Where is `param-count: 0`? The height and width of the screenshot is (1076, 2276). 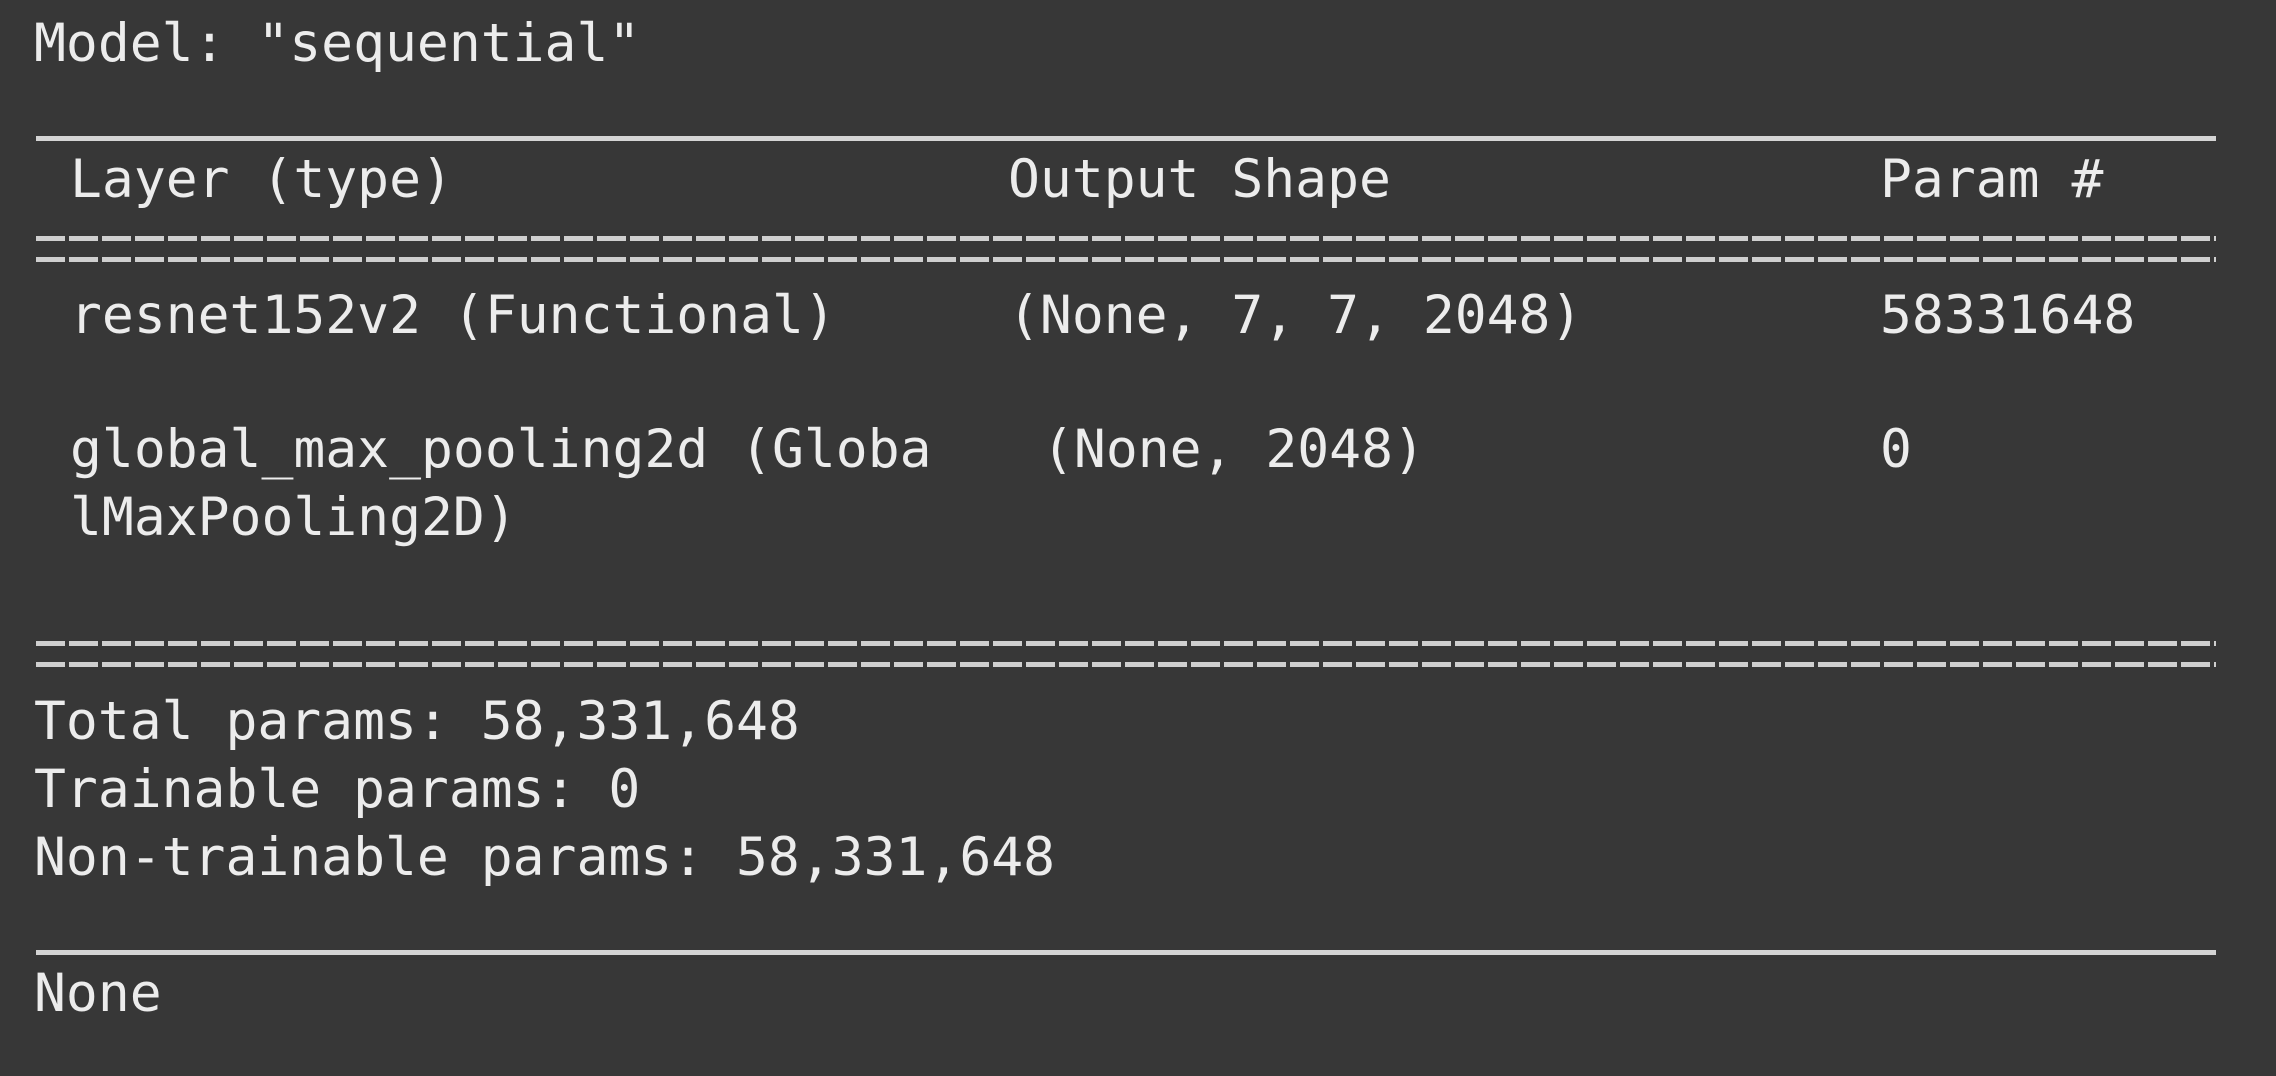 param-count: 0 is located at coordinates (1896, 449).